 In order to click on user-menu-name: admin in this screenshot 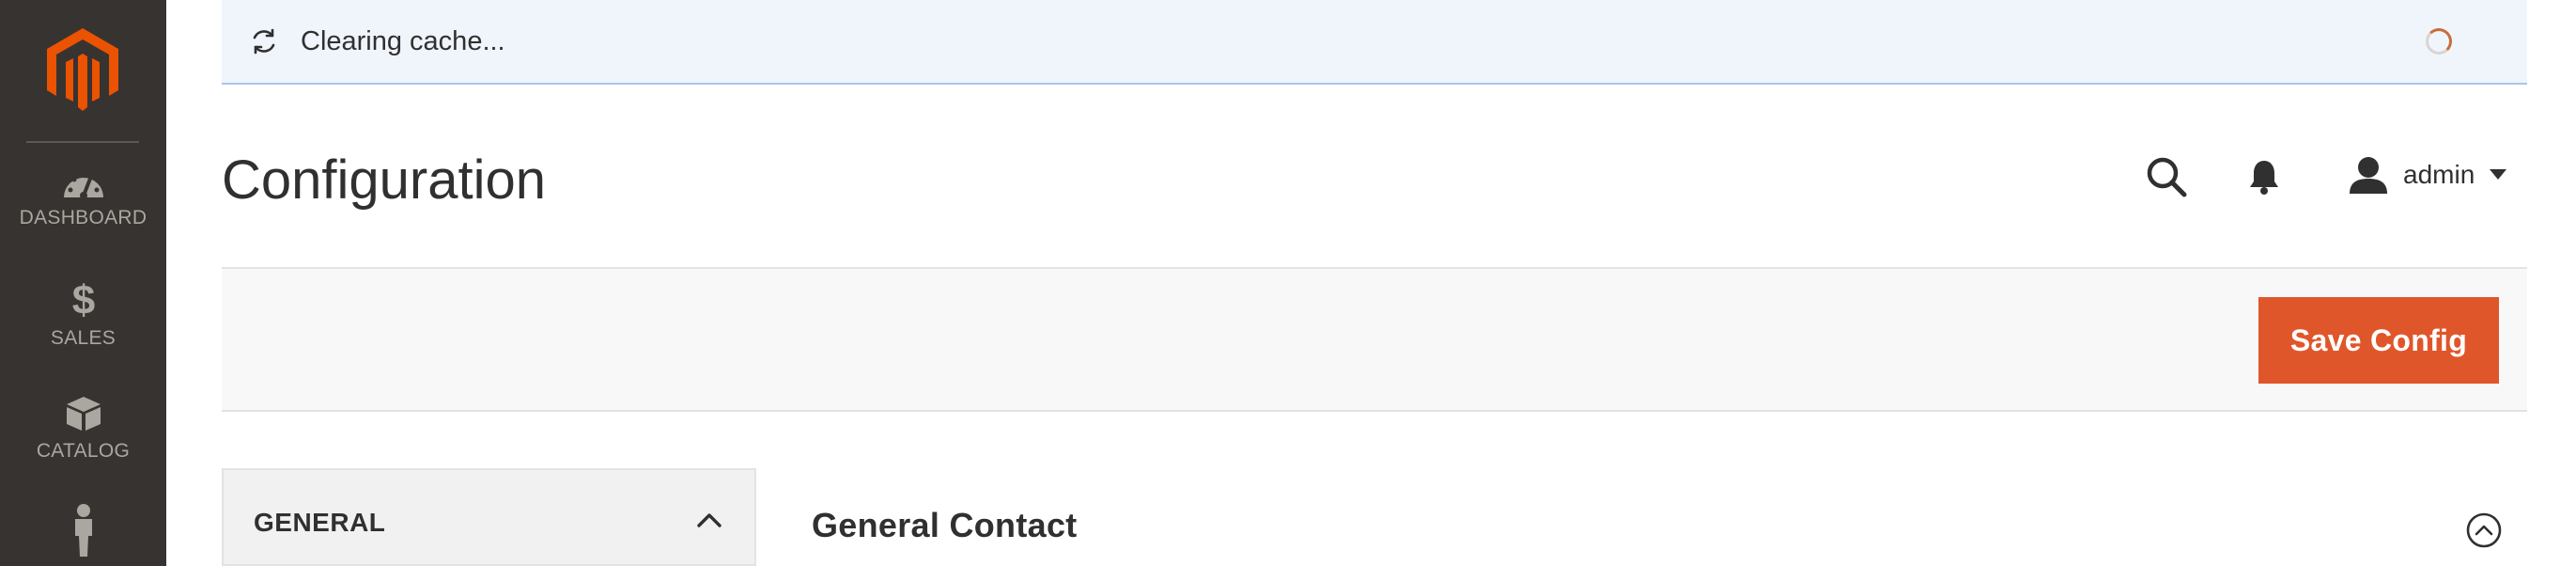, I will do `click(2439, 175)`.